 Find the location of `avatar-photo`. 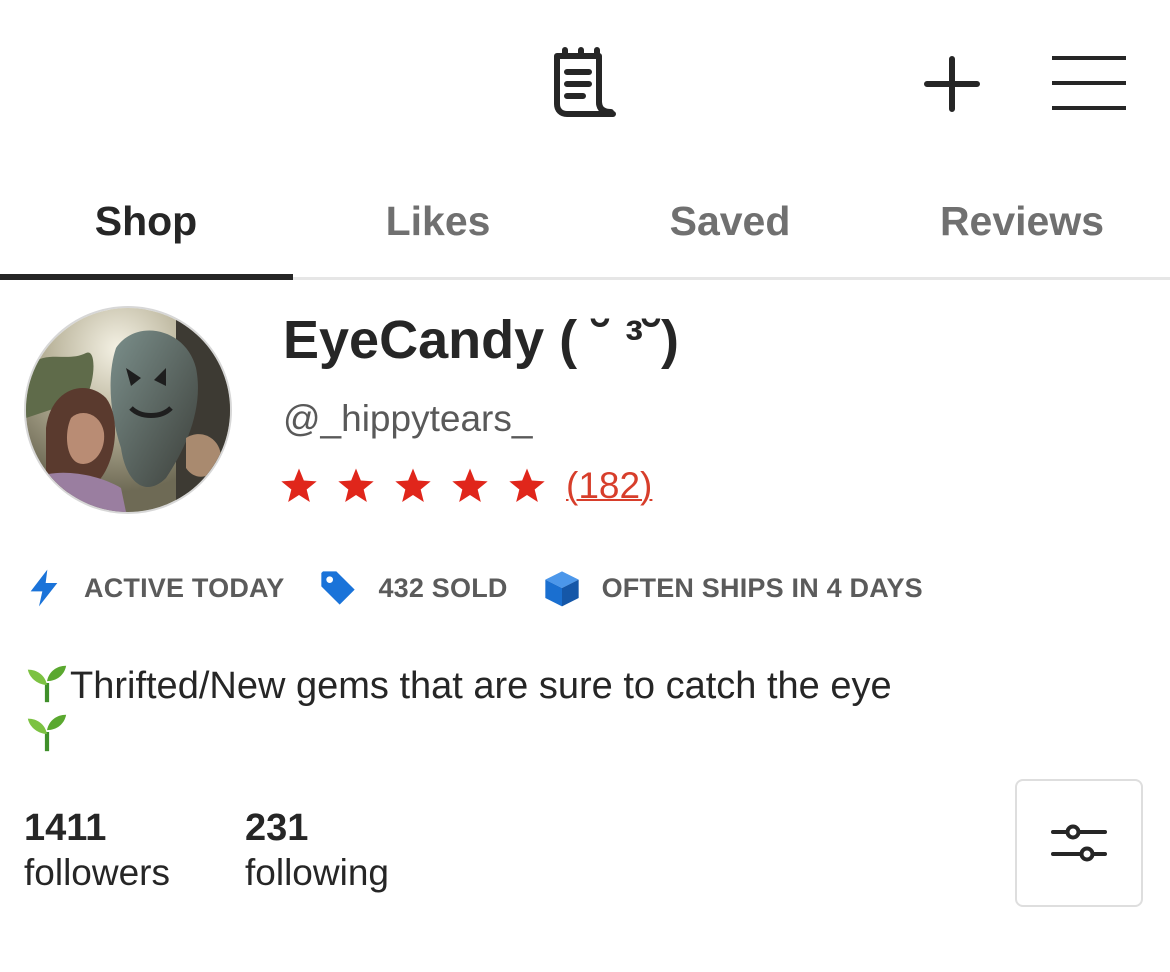

avatar-photo is located at coordinates (128, 410).